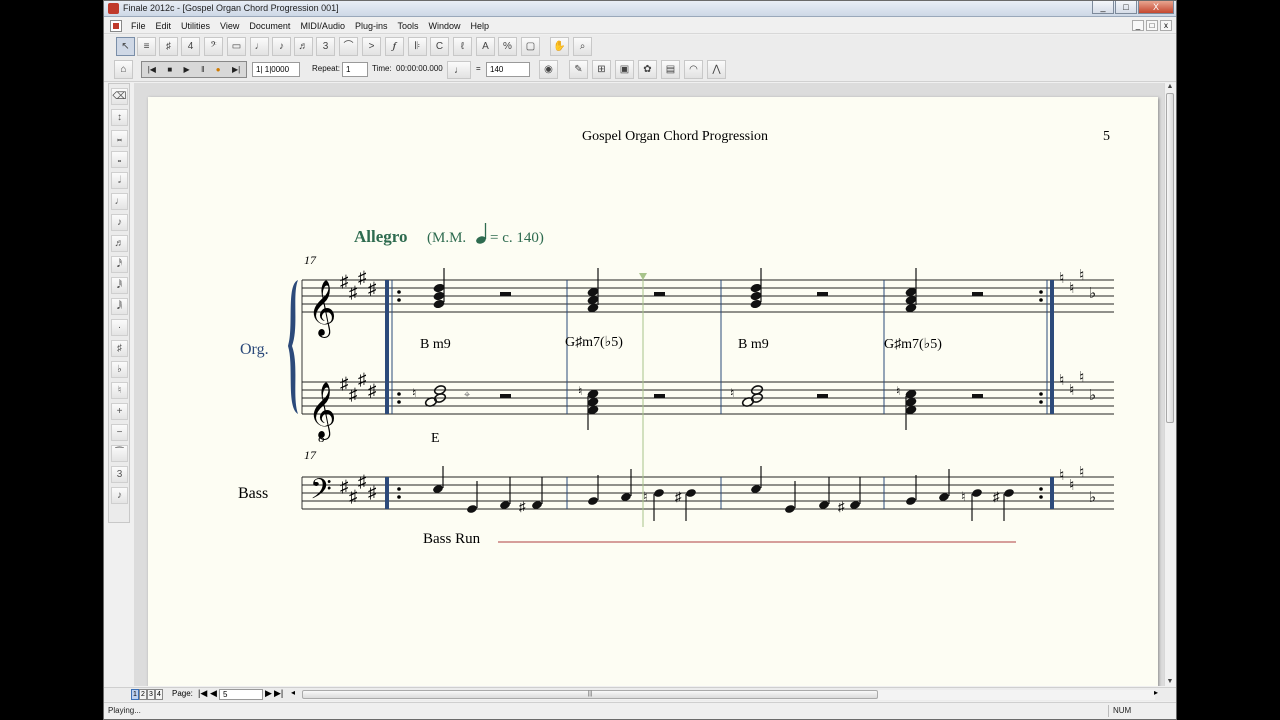 The image size is (1280, 720). What do you see at coordinates (259, 46) in the screenshot?
I see `simple-entry-icon: ♩` at bounding box center [259, 46].